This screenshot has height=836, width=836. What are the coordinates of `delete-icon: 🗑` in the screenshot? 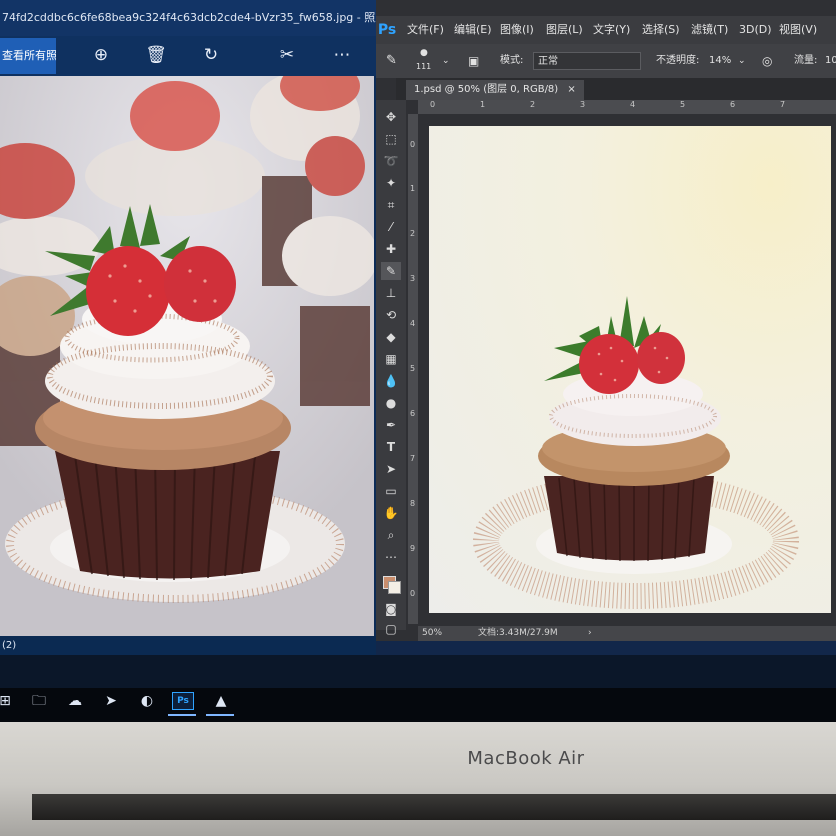 It's located at (156, 55).